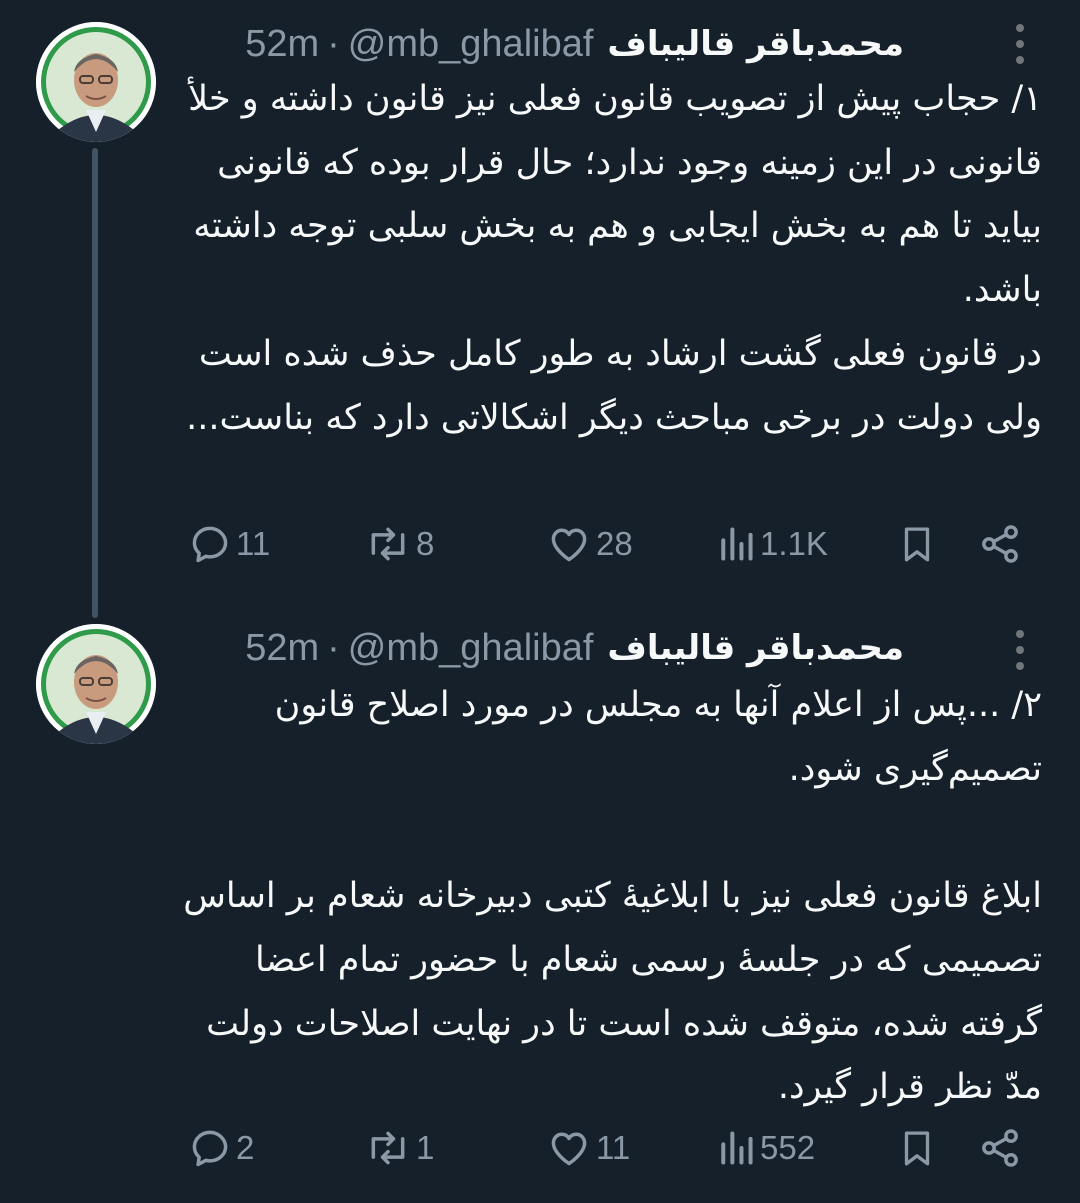 The height and width of the screenshot is (1203, 1080). I want to click on views-button: 552, so click(765, 1148).